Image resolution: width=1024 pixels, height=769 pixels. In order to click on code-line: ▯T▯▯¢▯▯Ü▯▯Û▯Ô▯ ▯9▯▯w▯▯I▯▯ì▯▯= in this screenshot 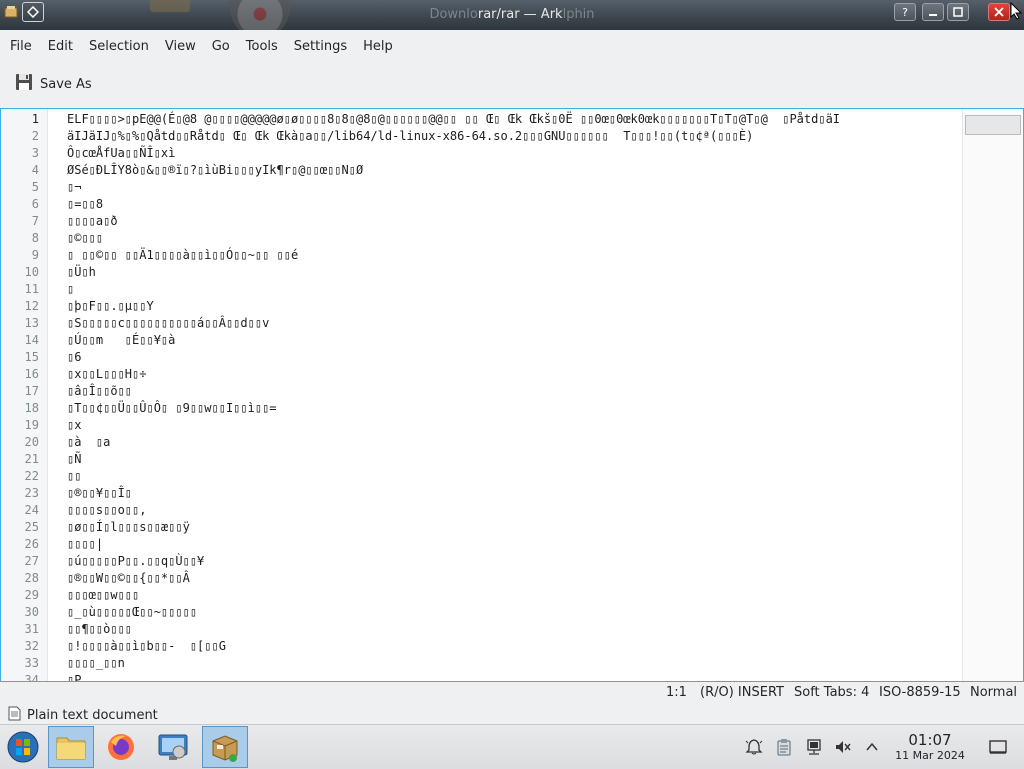, I will do `click(512, 408)`.